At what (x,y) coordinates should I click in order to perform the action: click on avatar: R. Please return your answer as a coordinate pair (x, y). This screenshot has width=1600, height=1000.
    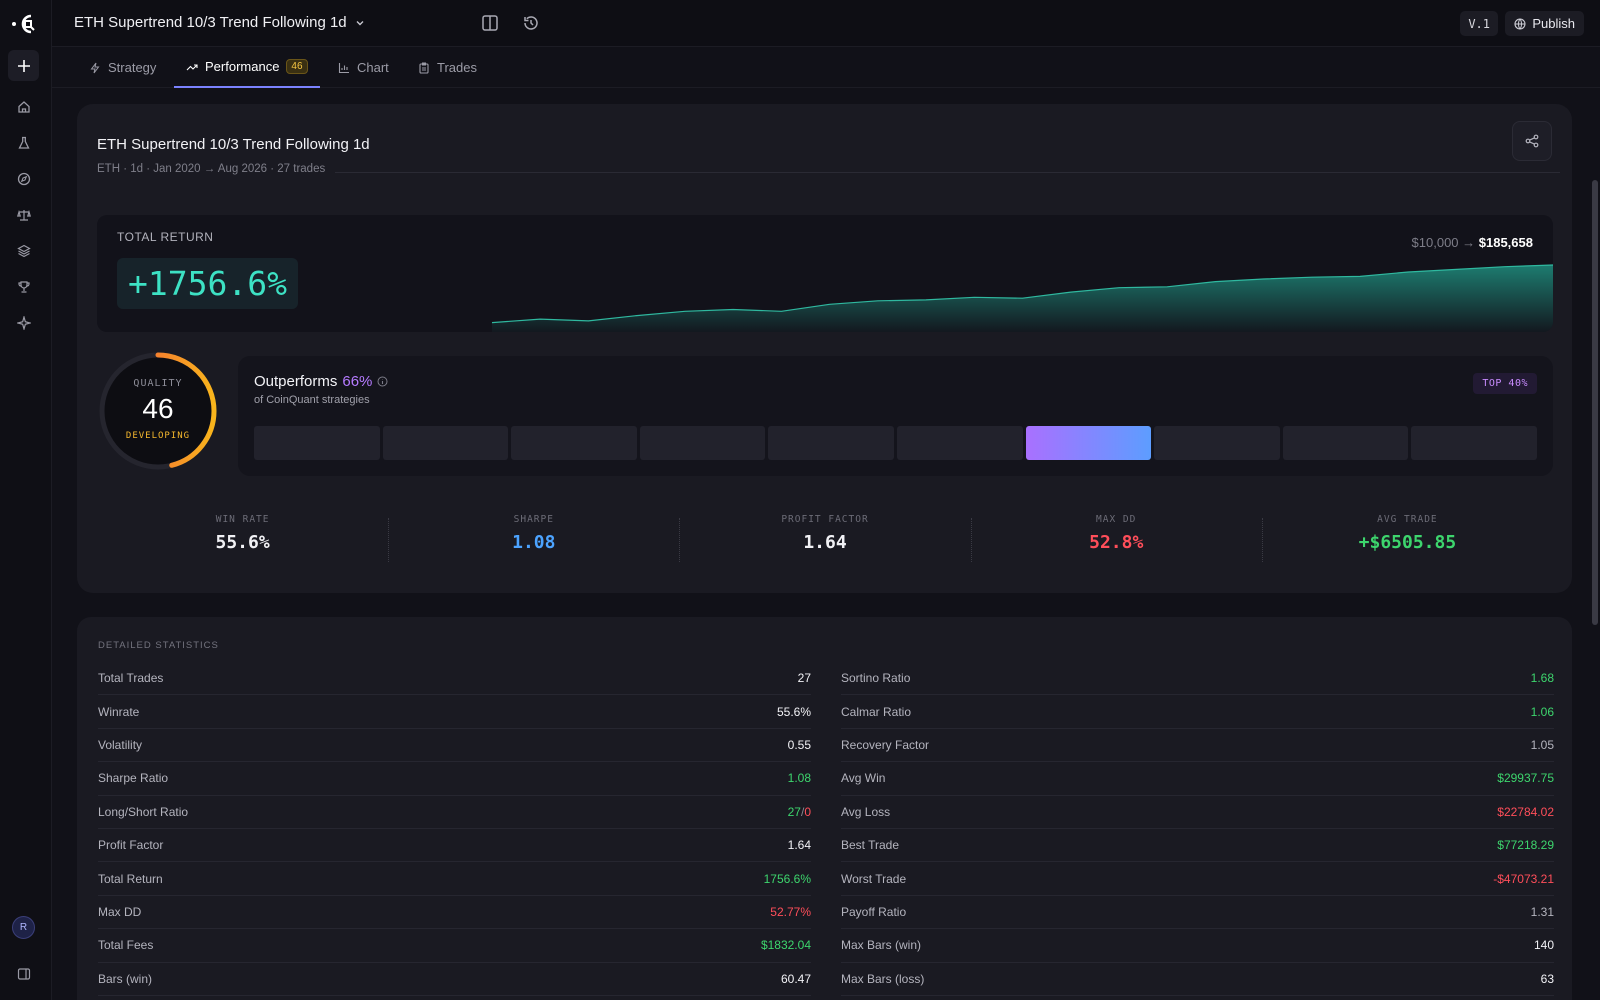
    Looking at the image, I should click on (23, 927).